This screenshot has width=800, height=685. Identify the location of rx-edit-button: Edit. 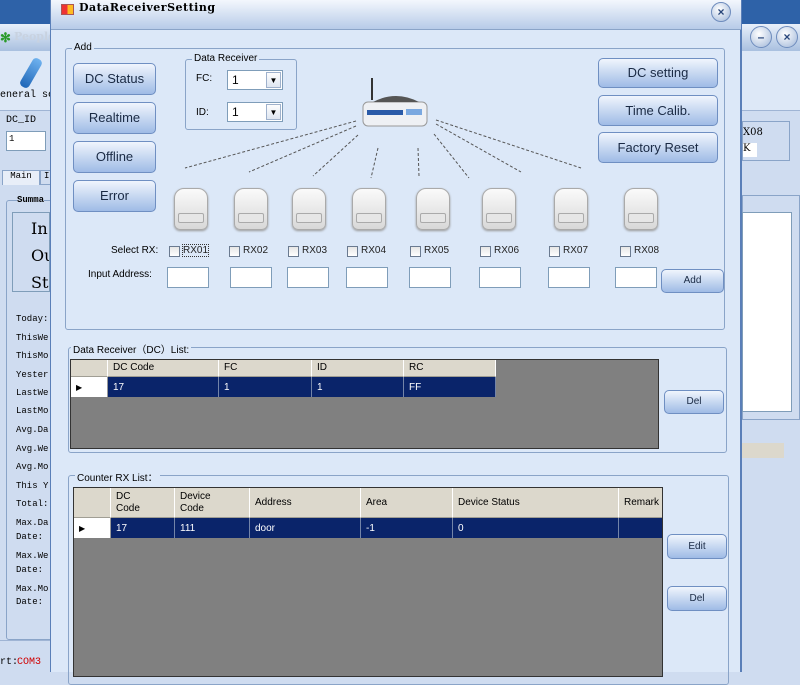
(697, 546).